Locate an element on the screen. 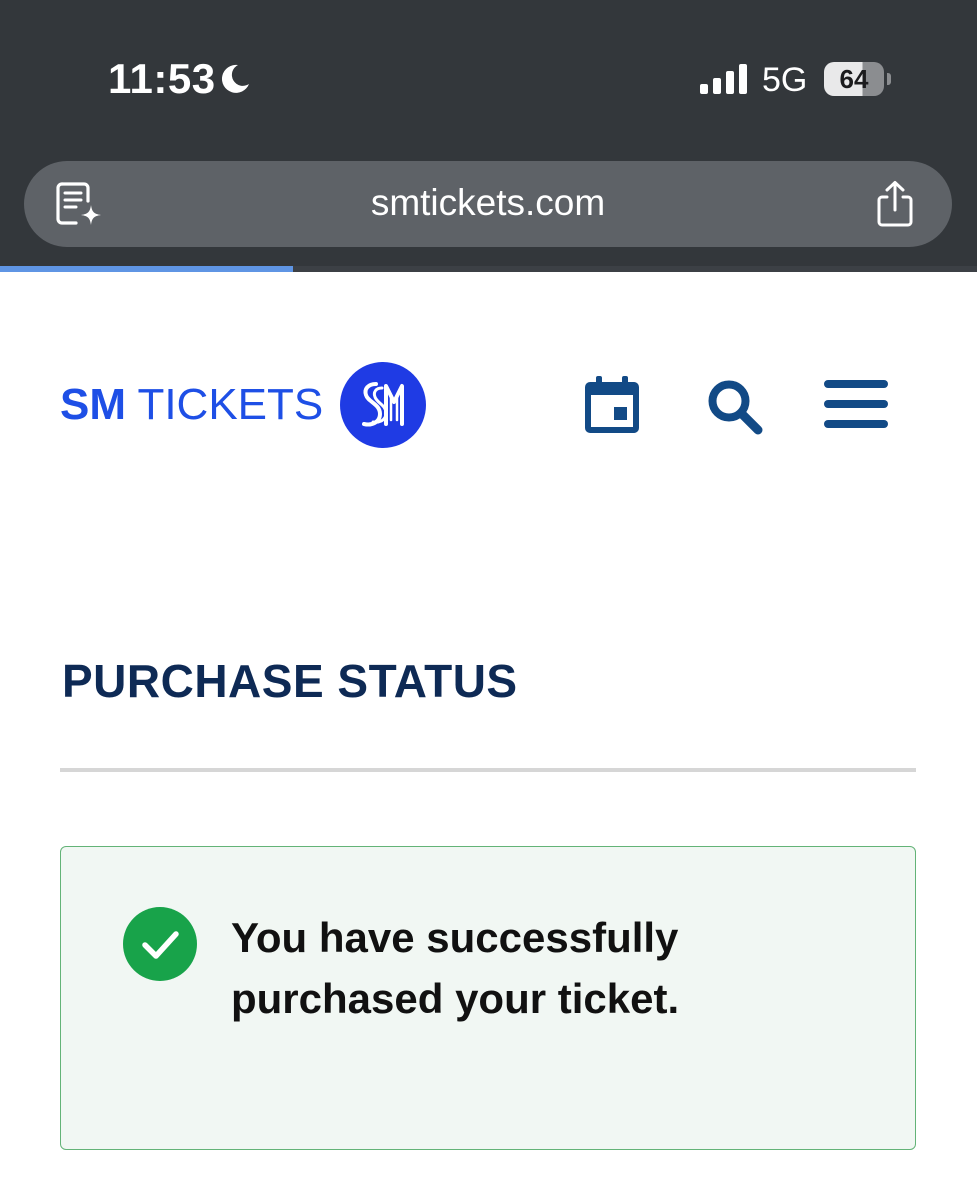 The height and width of the screenshot is (1200, 977). address-bar: smtickets.com is located at coordinates (488, 204).